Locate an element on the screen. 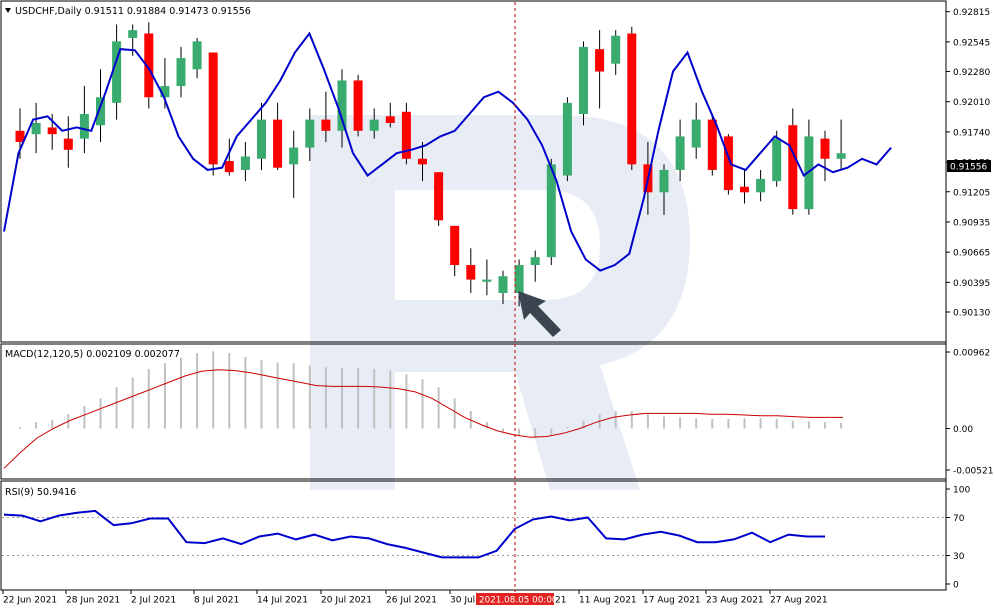 This screenshot has height=614, width=994. price-tick-label: 0.92545 is located at coordinates (971, 43).